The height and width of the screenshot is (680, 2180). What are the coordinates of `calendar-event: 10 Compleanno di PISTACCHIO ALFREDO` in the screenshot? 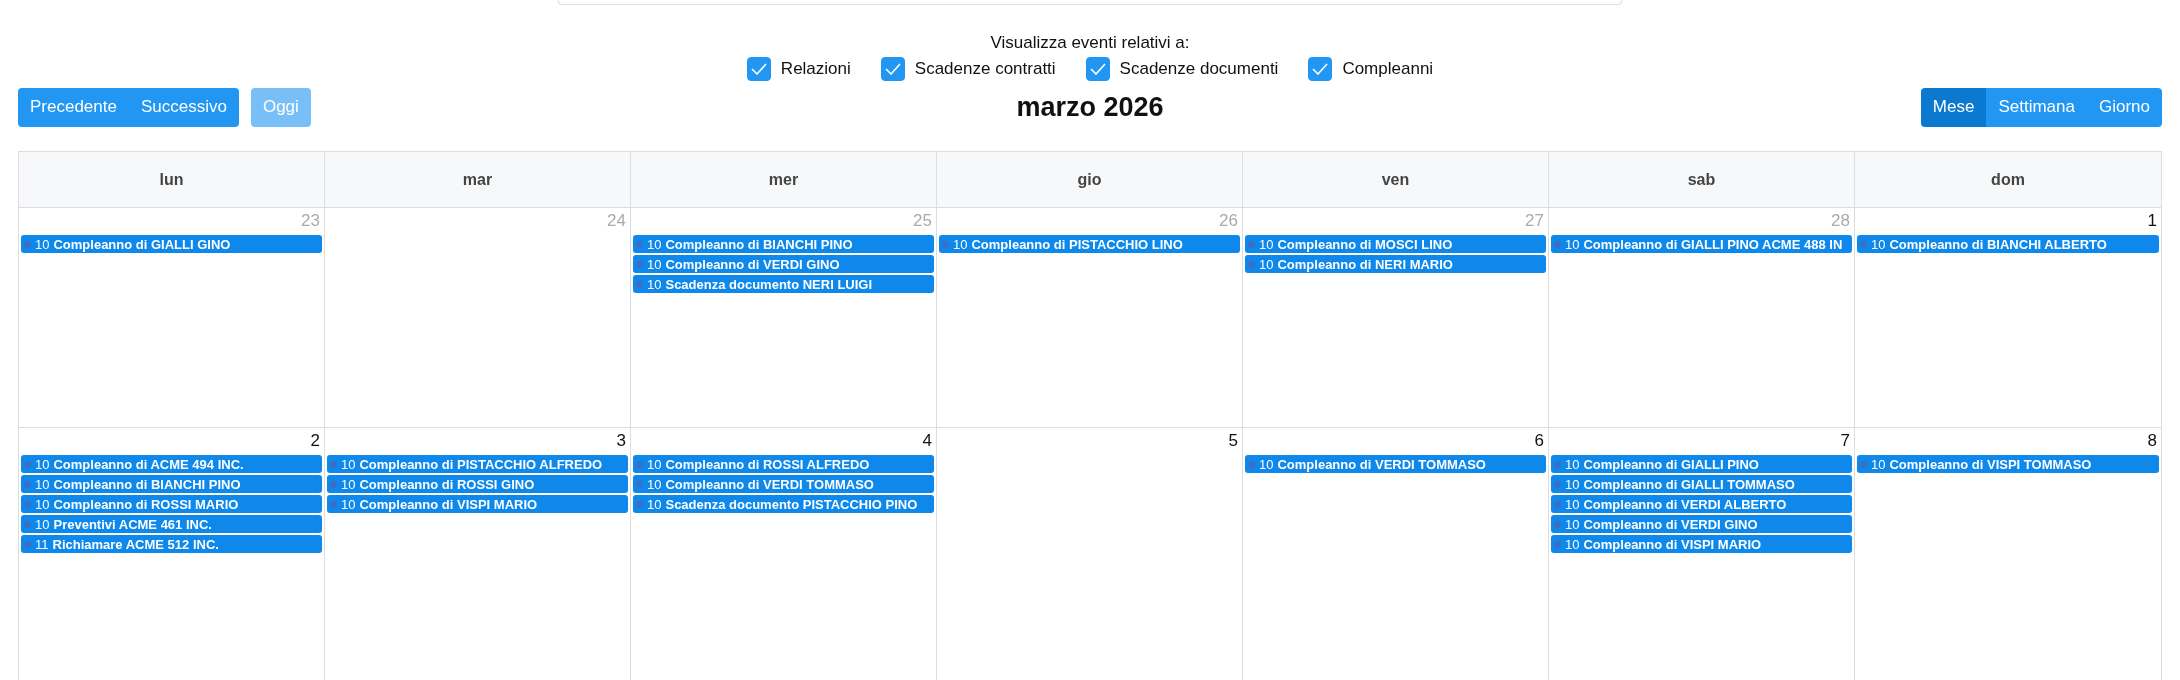 It's located at (477, 464).